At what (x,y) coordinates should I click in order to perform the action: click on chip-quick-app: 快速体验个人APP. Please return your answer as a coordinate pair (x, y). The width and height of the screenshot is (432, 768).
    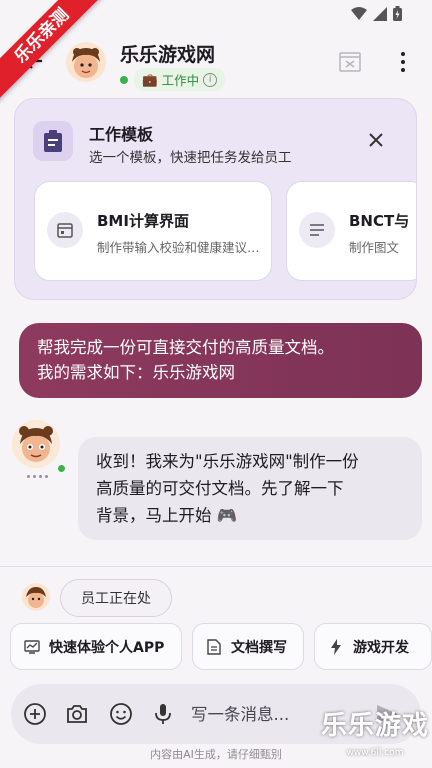
    Looking at the image, I should click on (96, 646).